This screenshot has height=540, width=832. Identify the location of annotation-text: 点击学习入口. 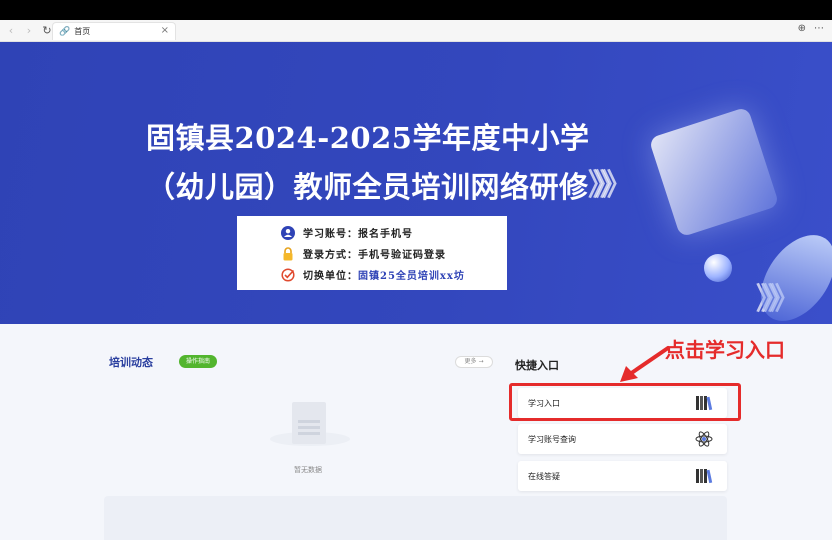
(725, 350).